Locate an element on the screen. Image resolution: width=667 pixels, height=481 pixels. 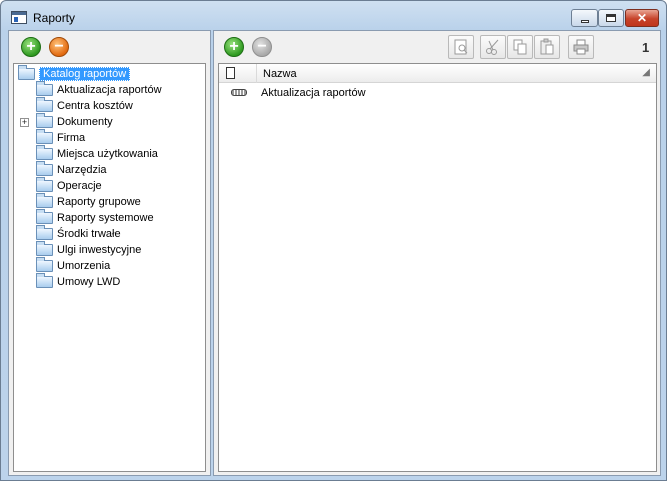
tree-item-label: Raporty systemowe is located at coordinates (105, 218).